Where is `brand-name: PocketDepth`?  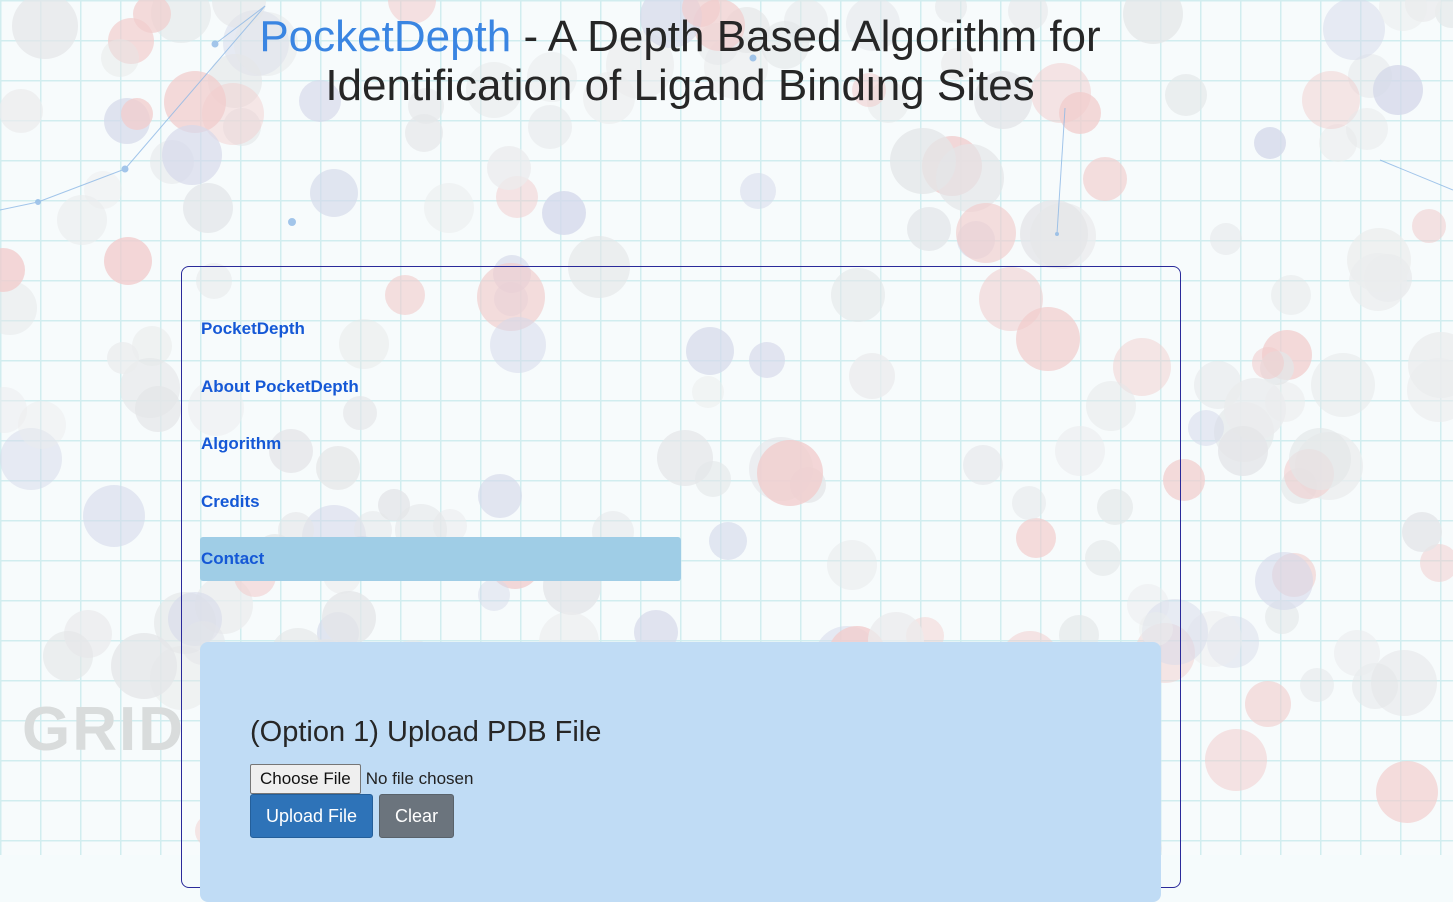 brand-name: PocketDepth is located at coordinates (385, 36).